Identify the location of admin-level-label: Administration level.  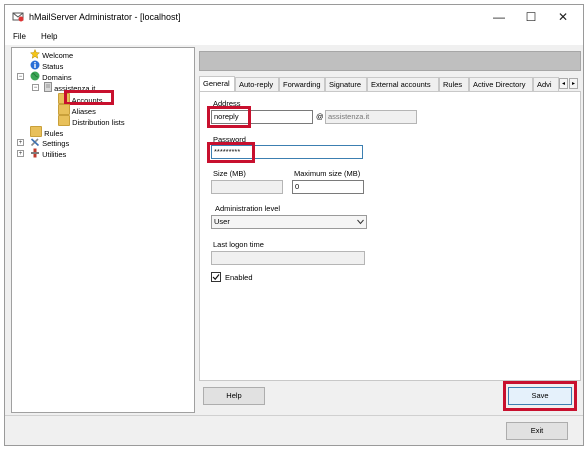
(248, 208).